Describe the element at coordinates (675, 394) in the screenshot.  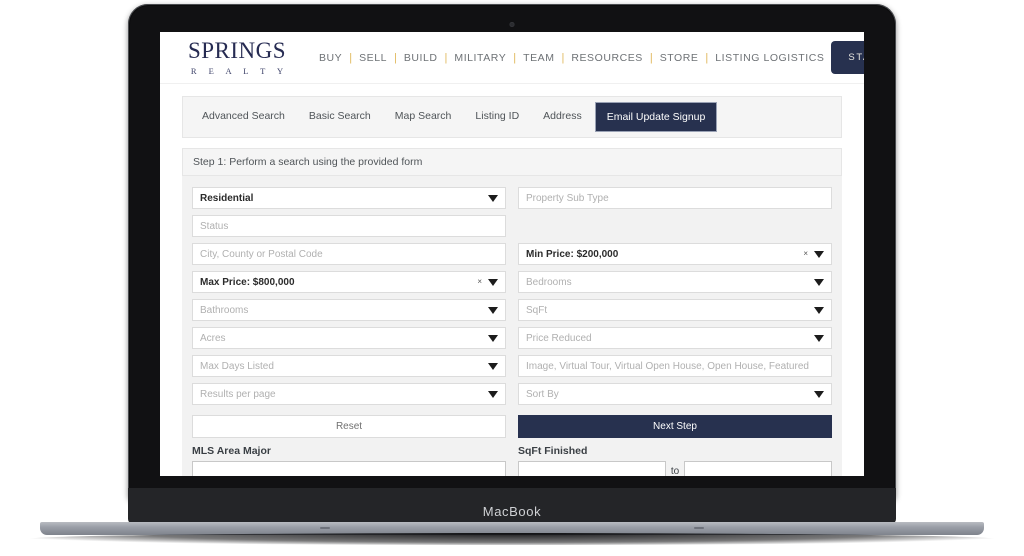
I see `field-sort-by: Sort By` at that location.